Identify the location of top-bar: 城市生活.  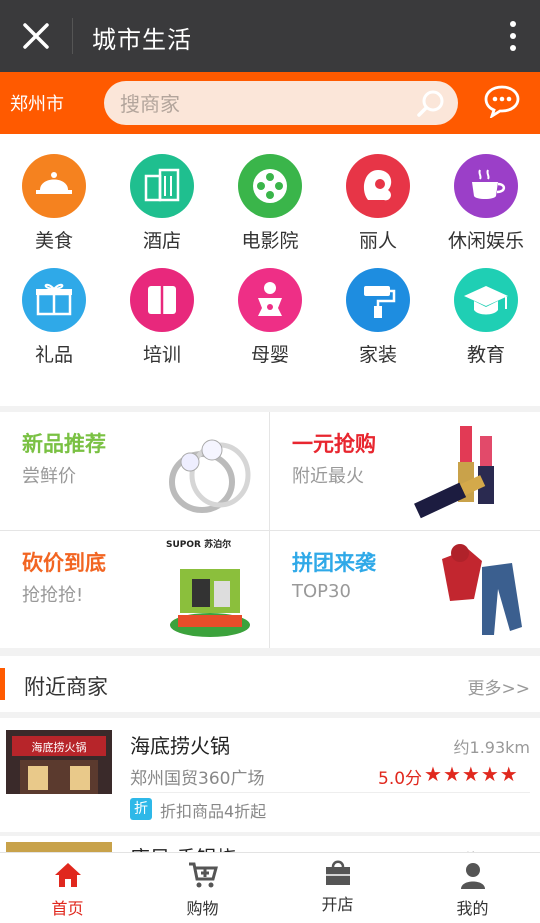
(270, 36).